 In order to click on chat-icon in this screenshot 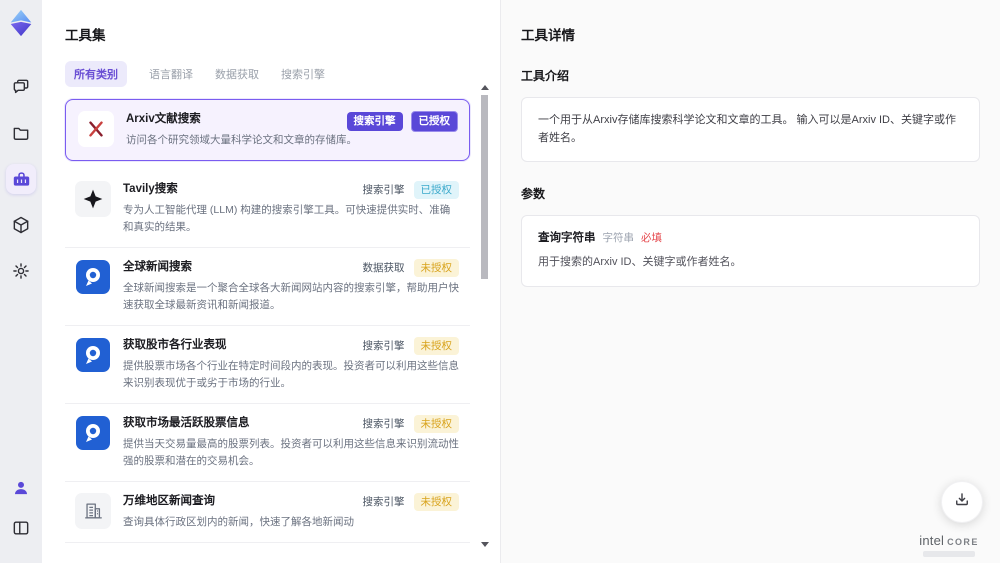, I will do `click(21, 87)`.